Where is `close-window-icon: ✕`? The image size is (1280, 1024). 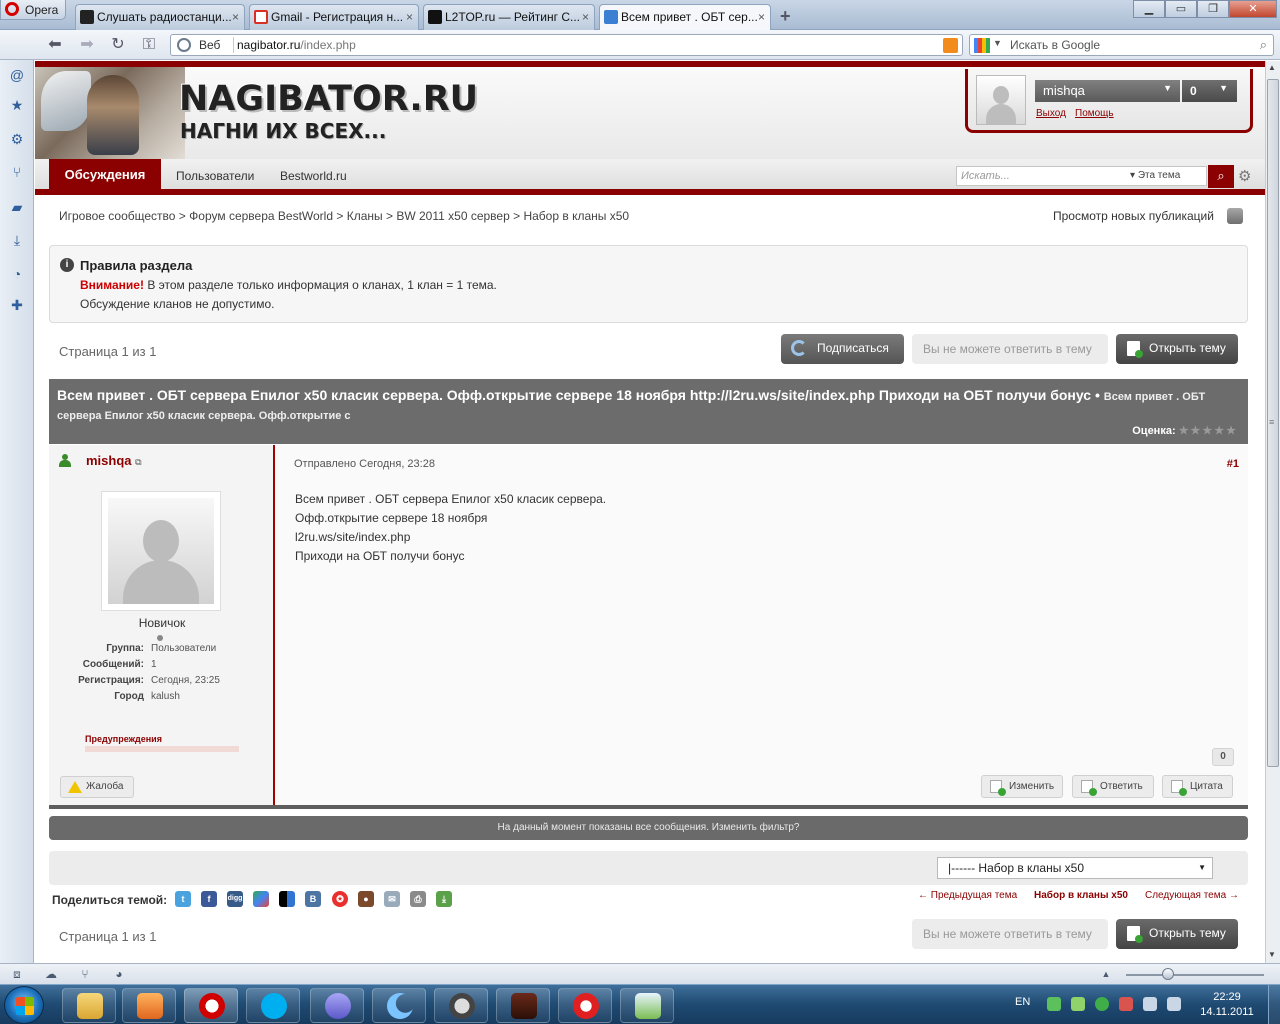 close-window-icon: ✕ is located at coordinates (1253, 9).